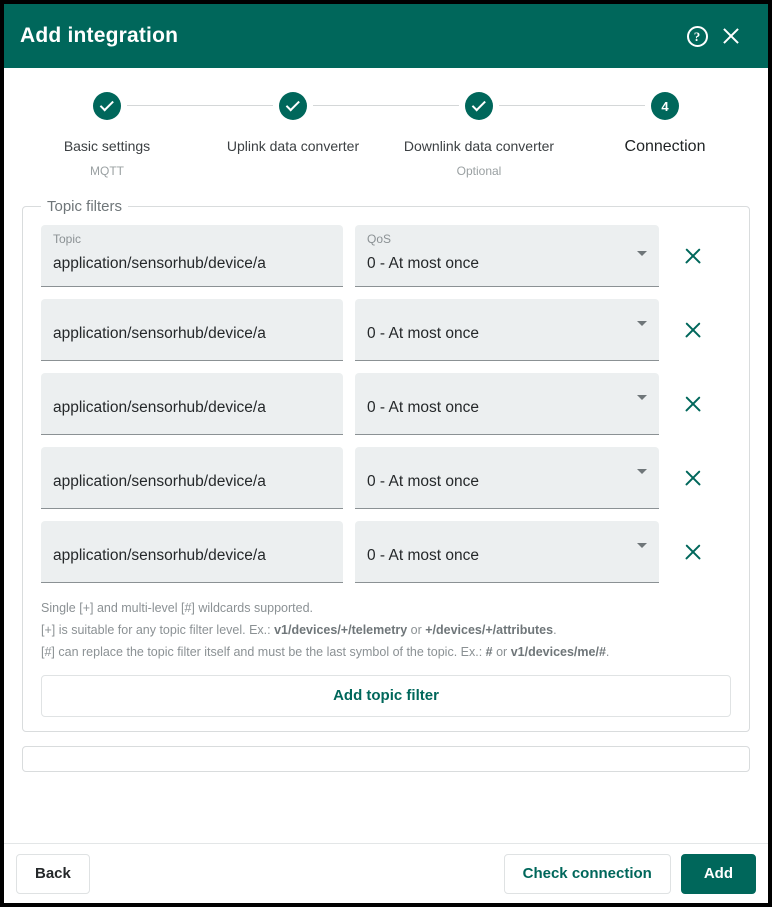 The image size is (772, 907). I want to click on back-button: Back, so click(53, 873).